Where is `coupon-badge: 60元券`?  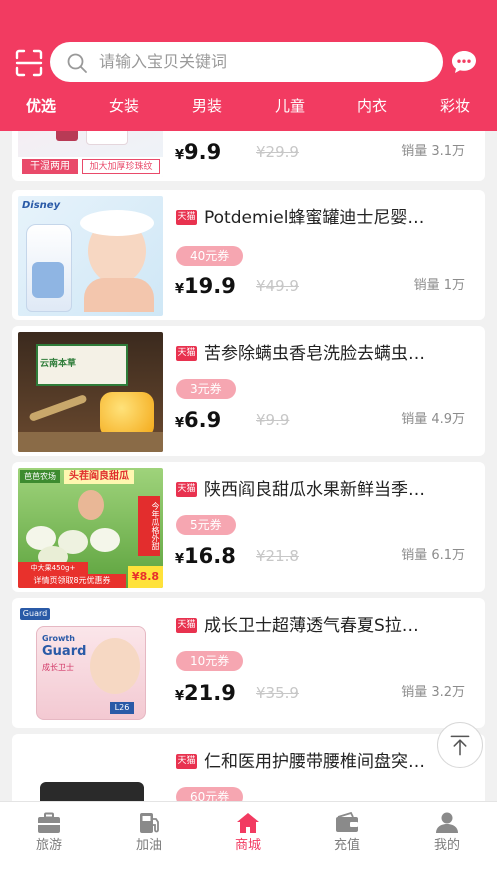 coupon-badge: 60元券 is located at coordinates (210, 794).